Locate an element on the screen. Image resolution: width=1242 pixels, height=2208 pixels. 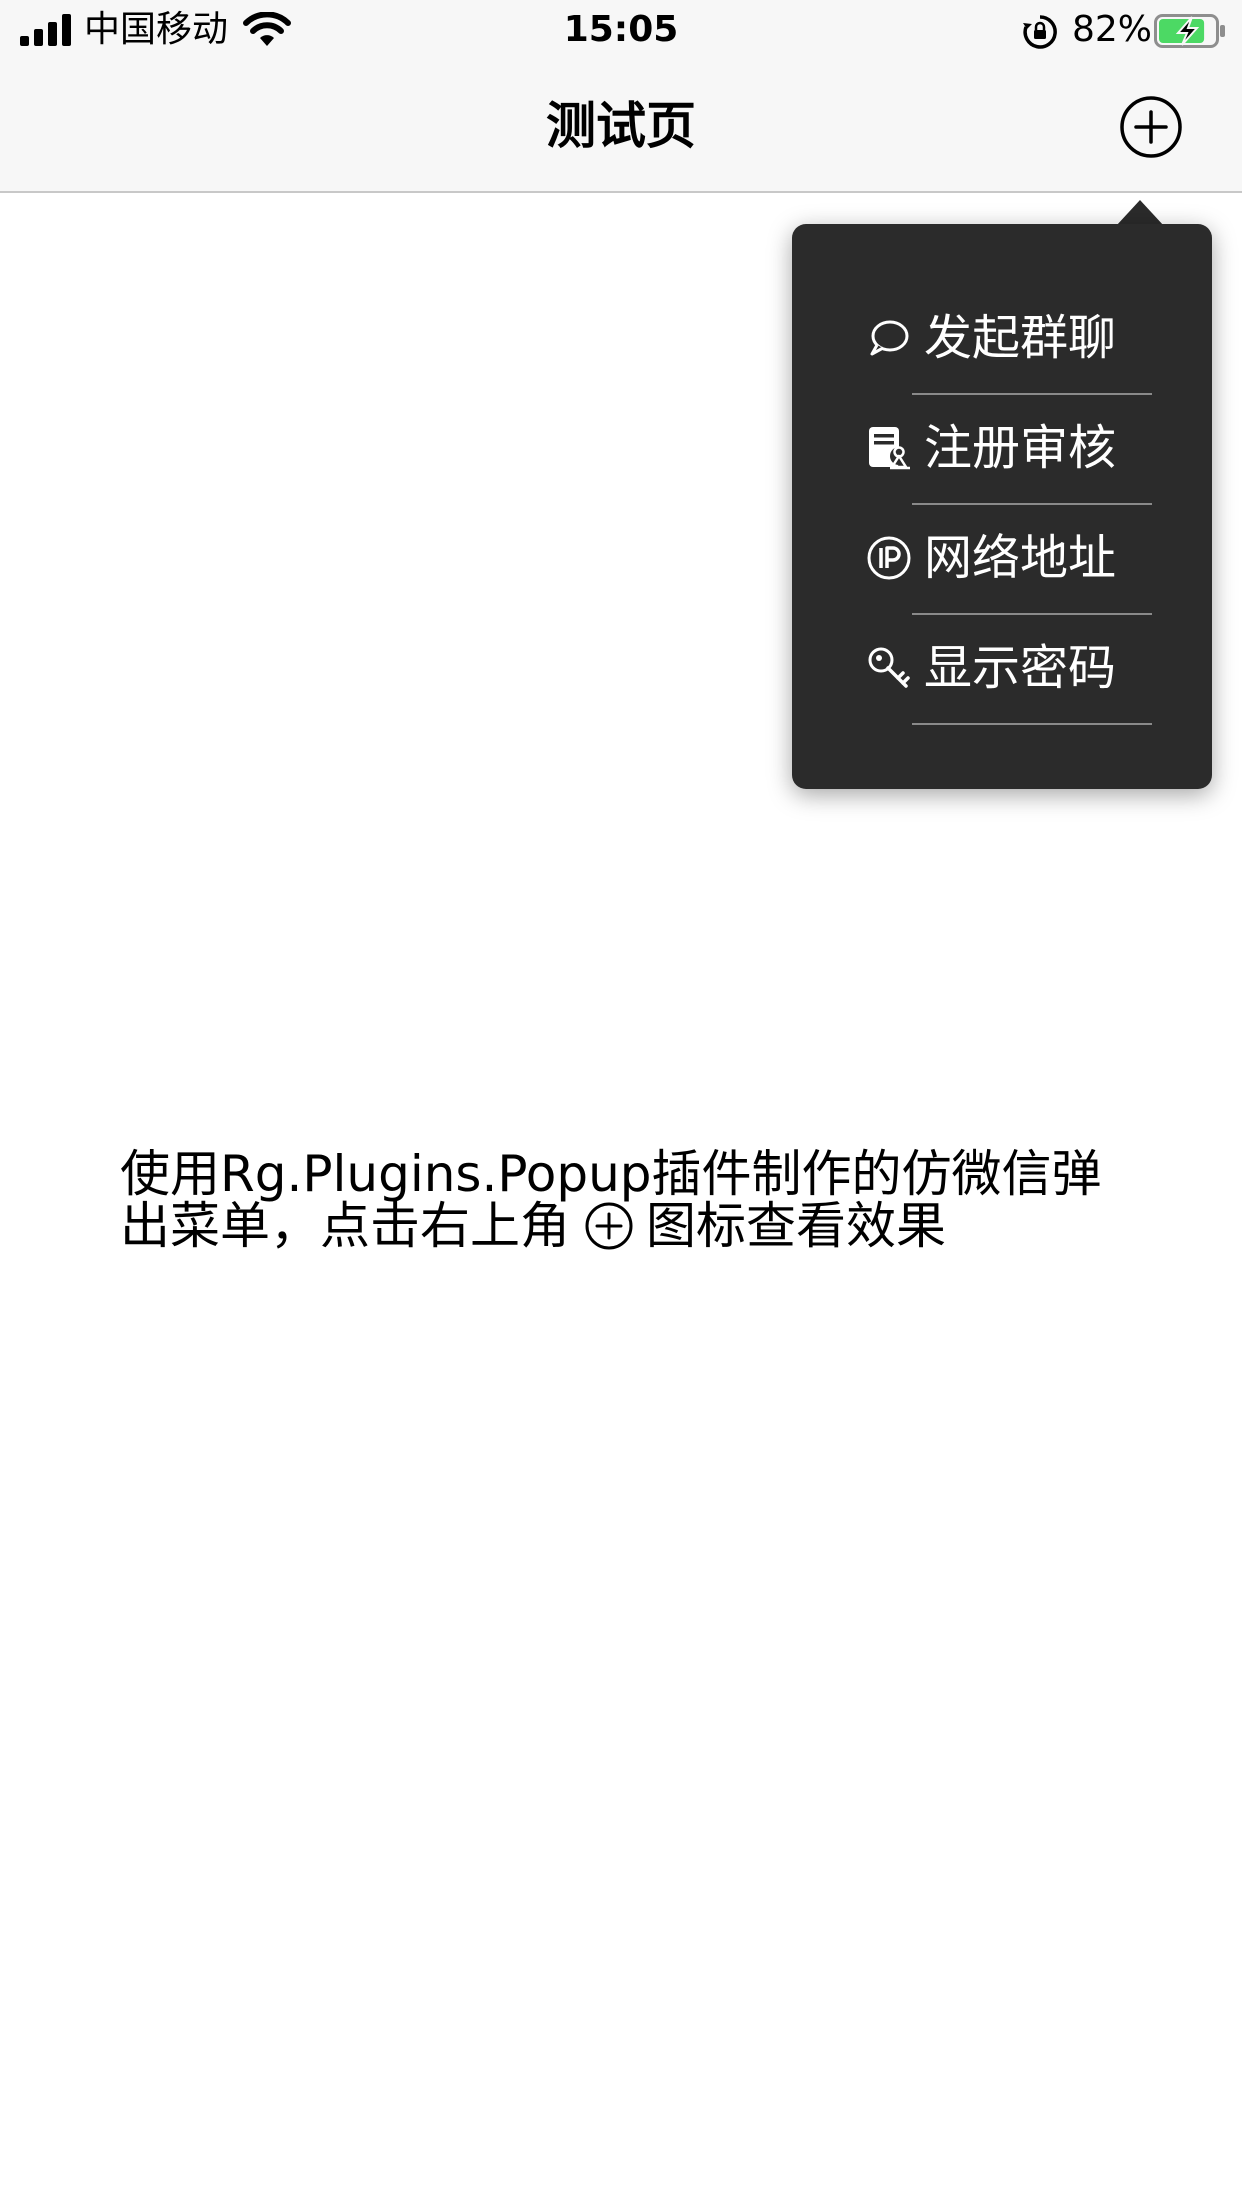
wifi-icon is located at coordinates (267, 29).